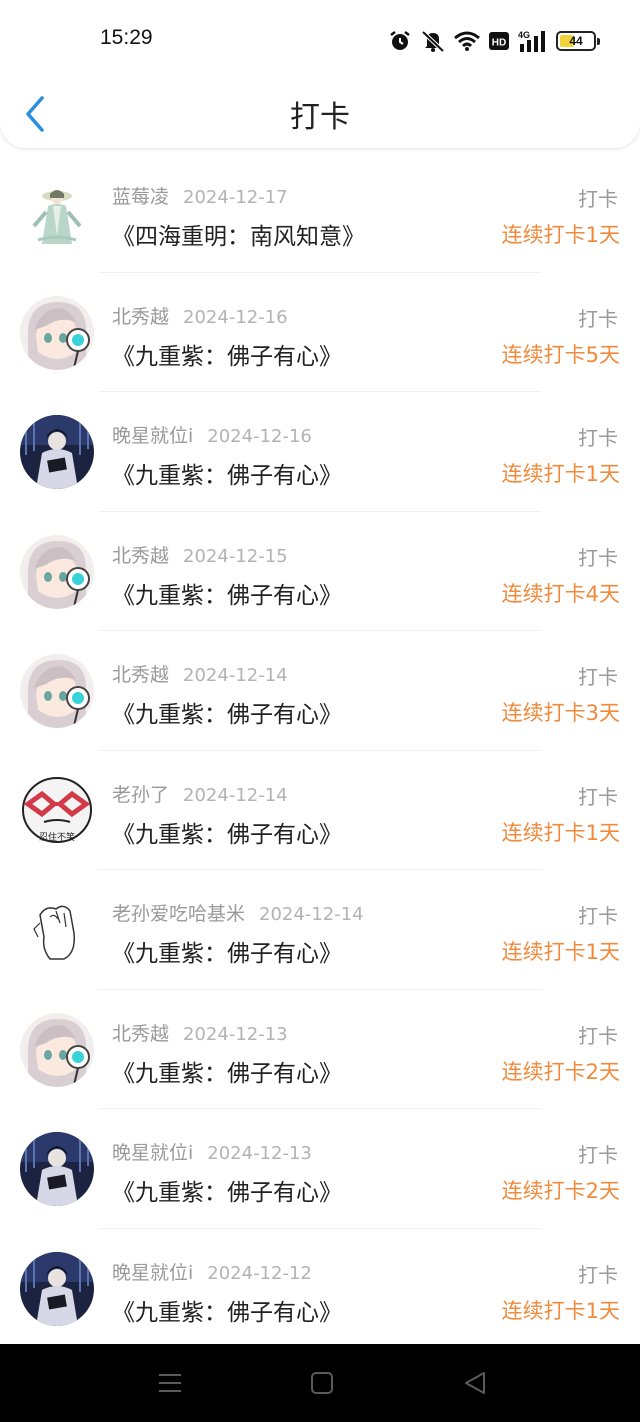 This screenshot has width=640, height=1422. I want to click on checkin-date: 2024-12-15, so click(235, 556).